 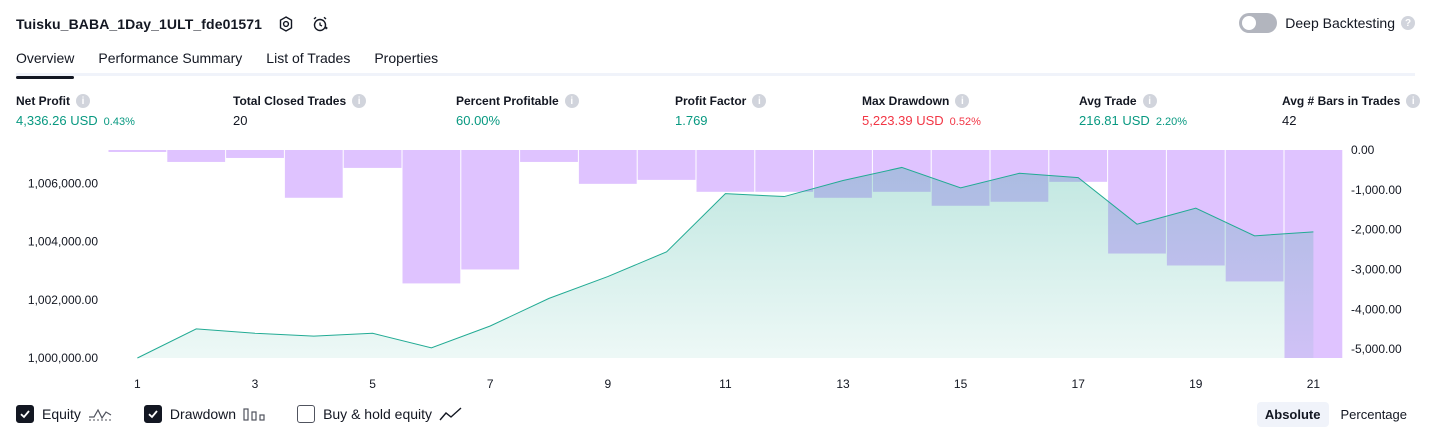 I want to click on equity-series-icon, so click(x=100, y=414).